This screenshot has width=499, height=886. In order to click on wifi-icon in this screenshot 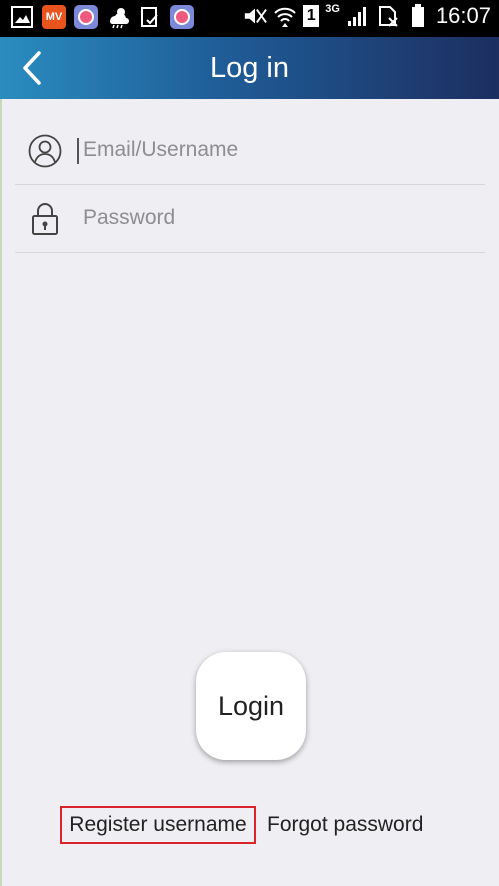, I will do `click(285, 16)`.